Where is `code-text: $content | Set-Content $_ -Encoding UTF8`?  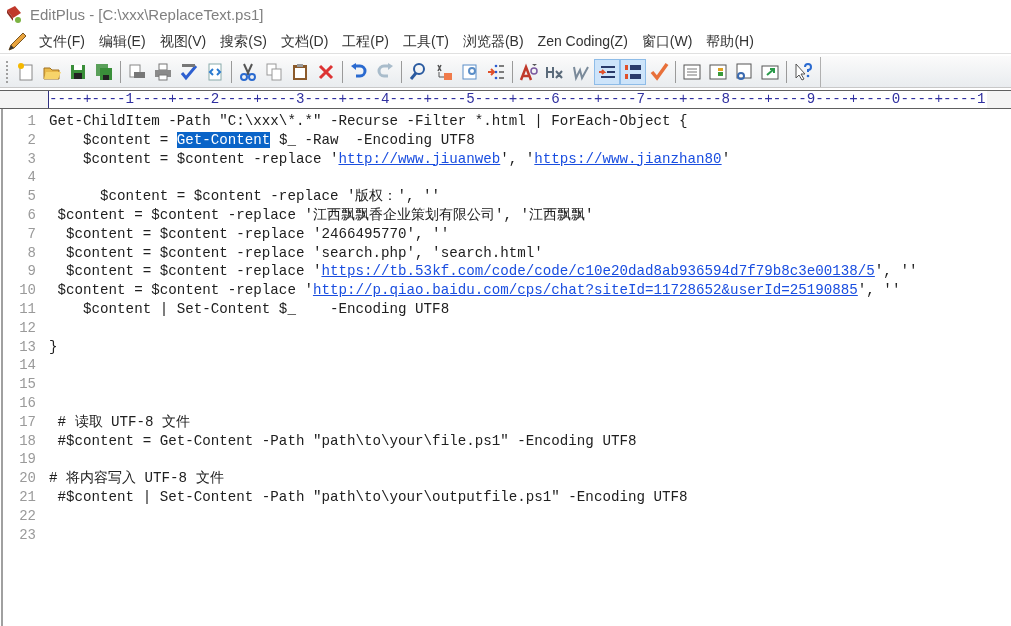
code-text: $content | Set-Content $_ -Encoding UTF8 is located at coordinates (266, 308).